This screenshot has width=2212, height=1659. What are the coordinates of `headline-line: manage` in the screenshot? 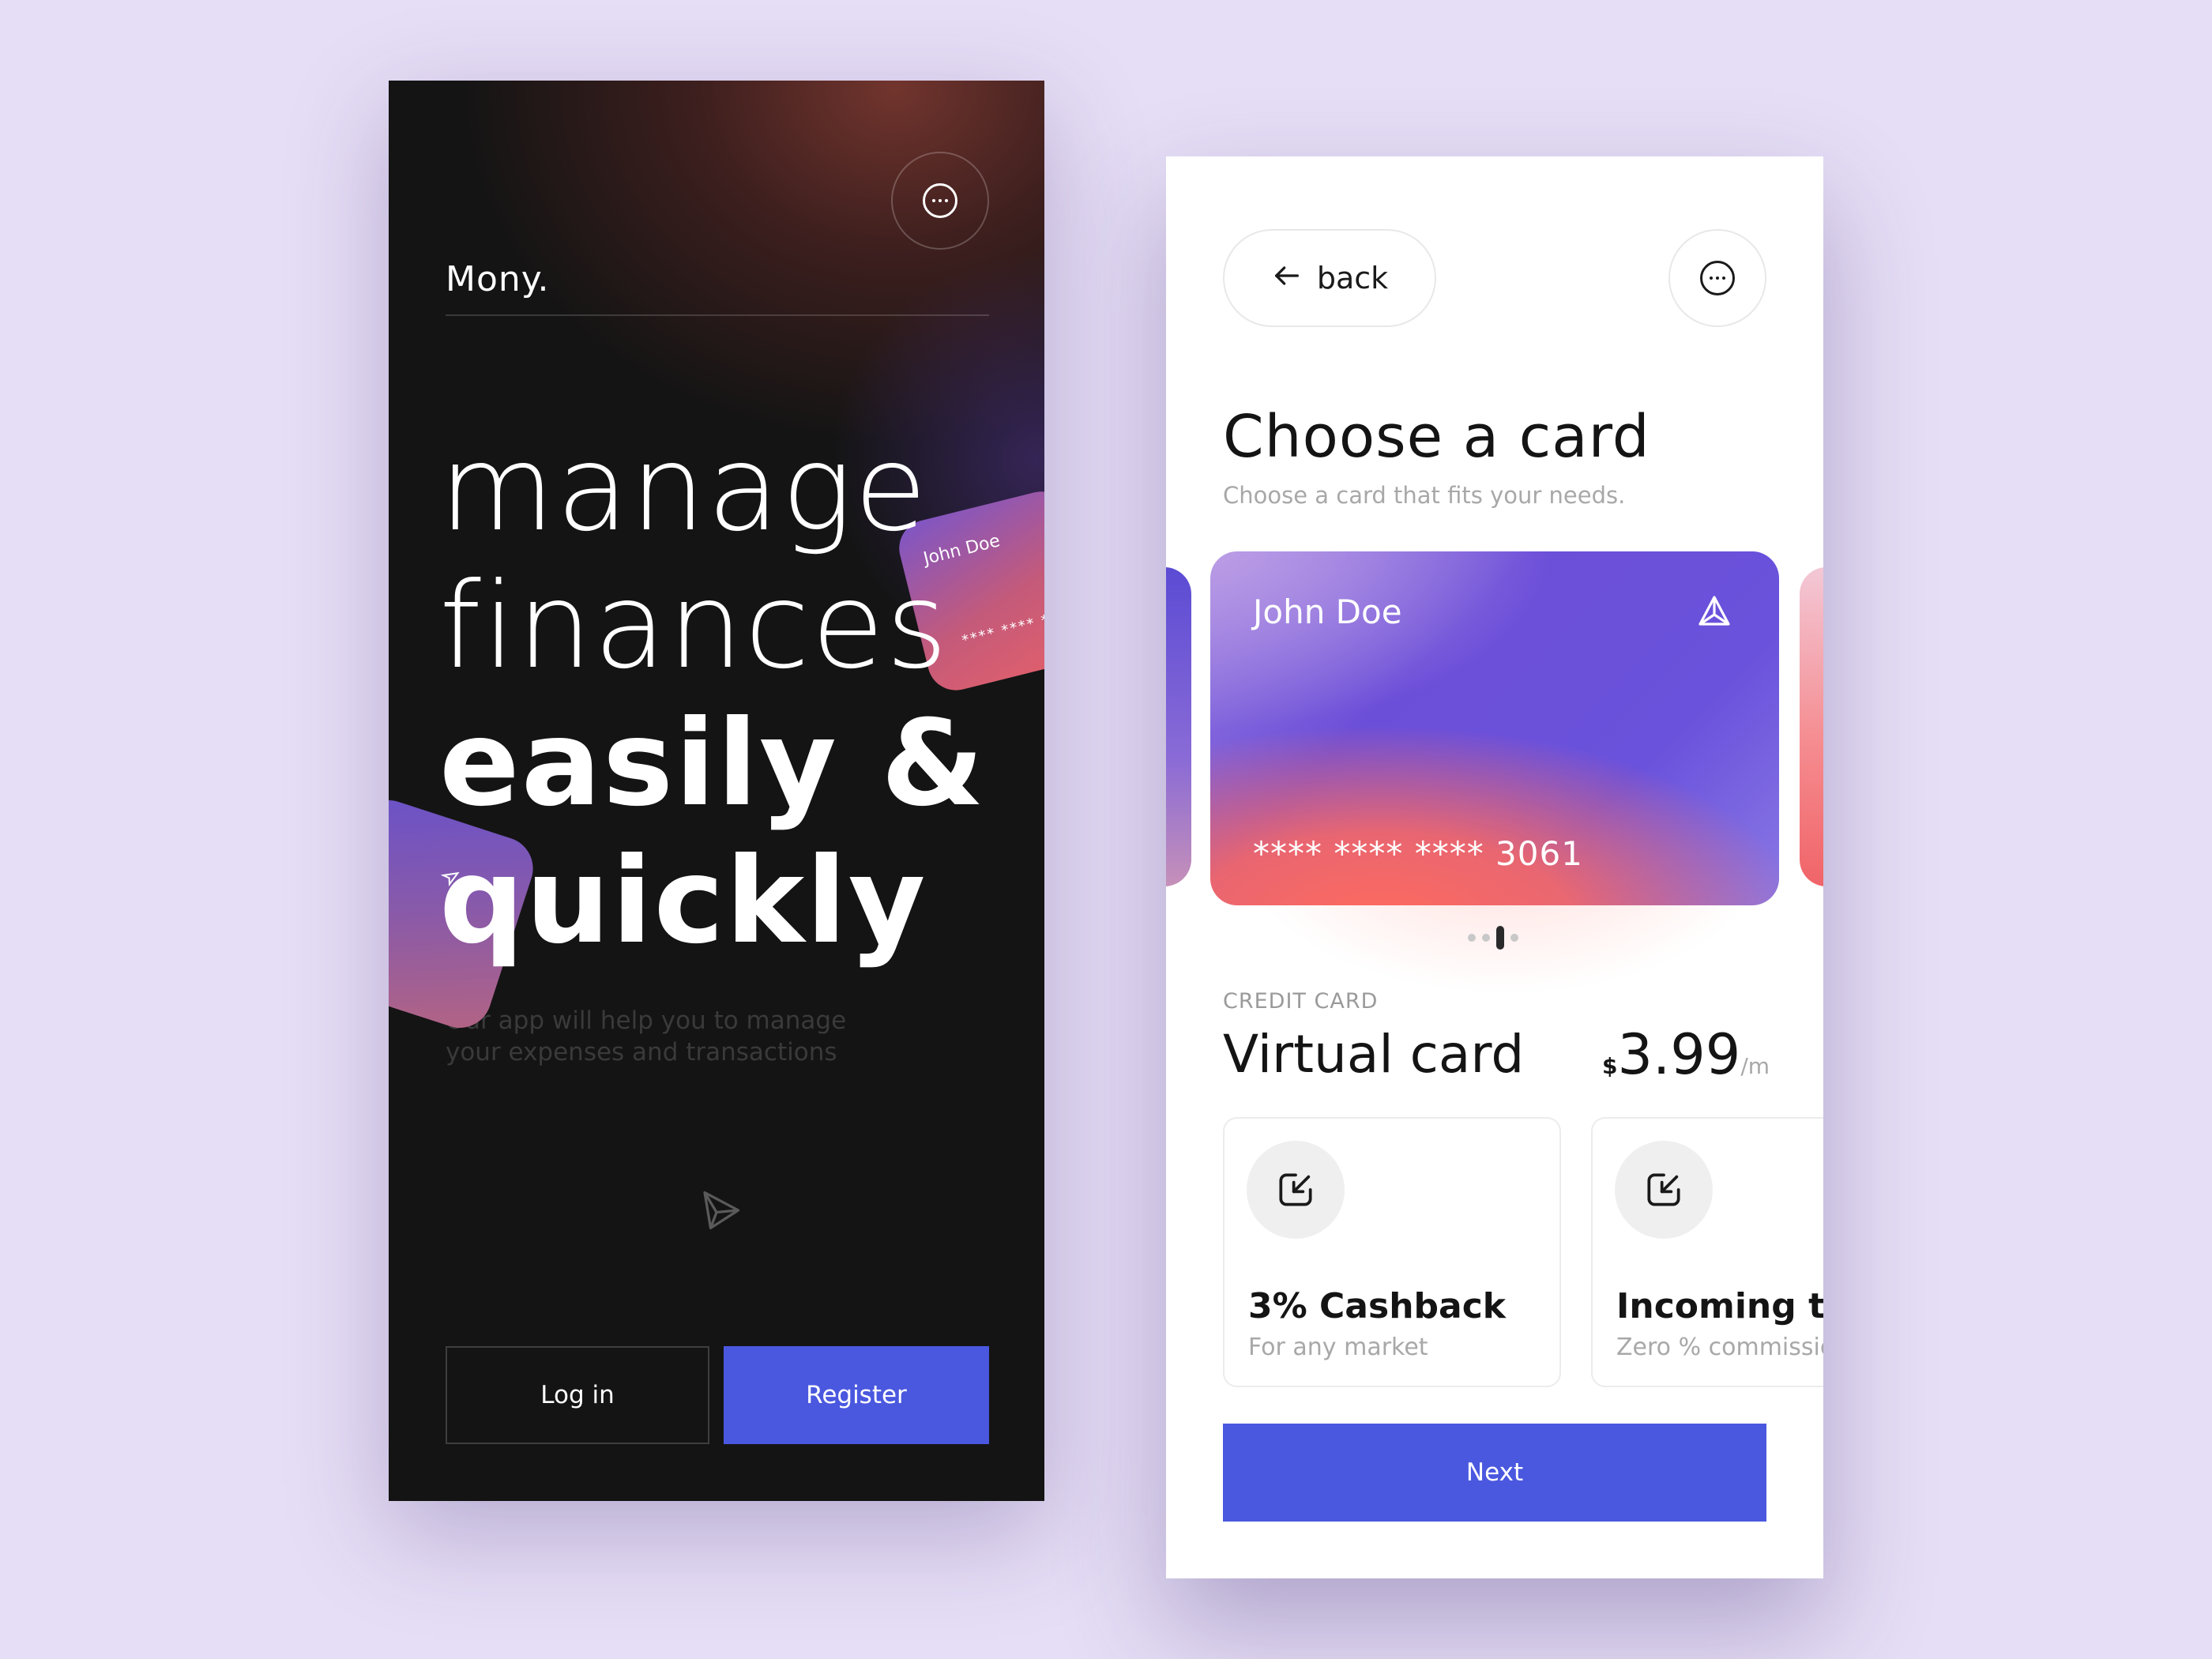 It's located at (684, 489).